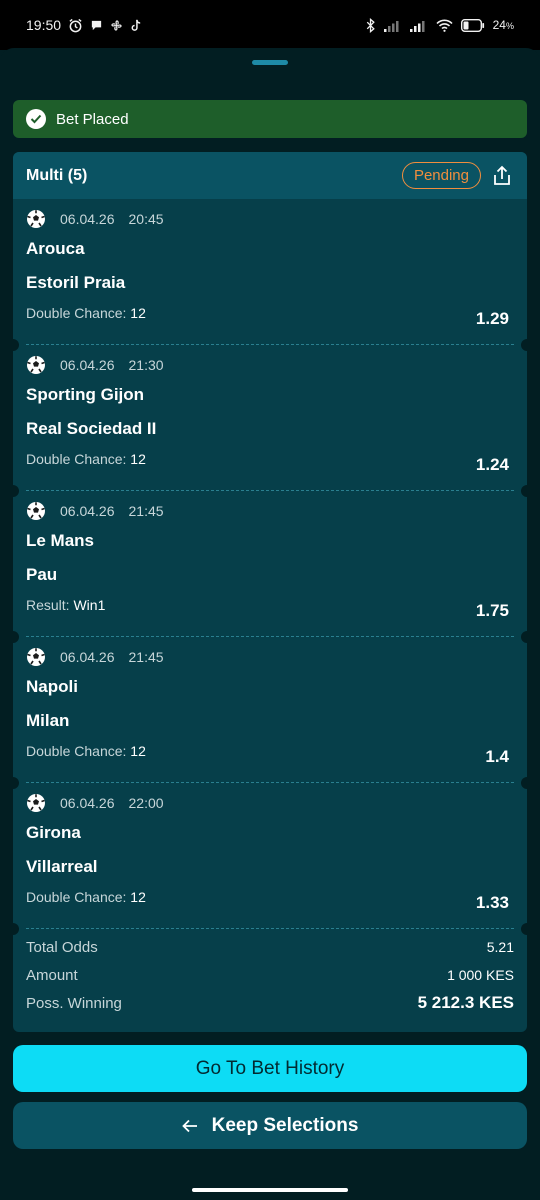 The width and height of the screenshot is (540, 1200). I want to click on market-line: Result: Win1, so click(65, 605).